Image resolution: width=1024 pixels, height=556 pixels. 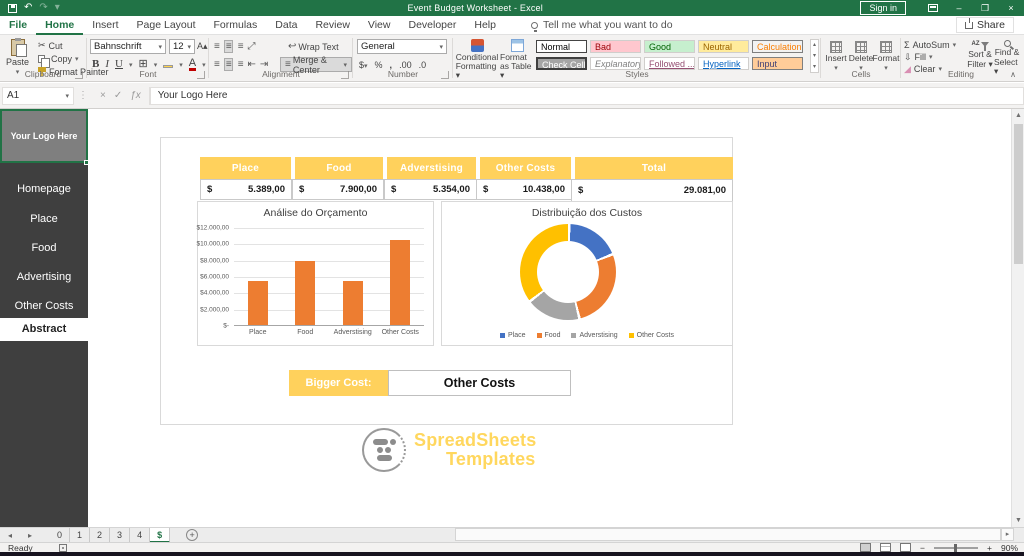 I want to click on save-icon, so click(x=12, y=8).